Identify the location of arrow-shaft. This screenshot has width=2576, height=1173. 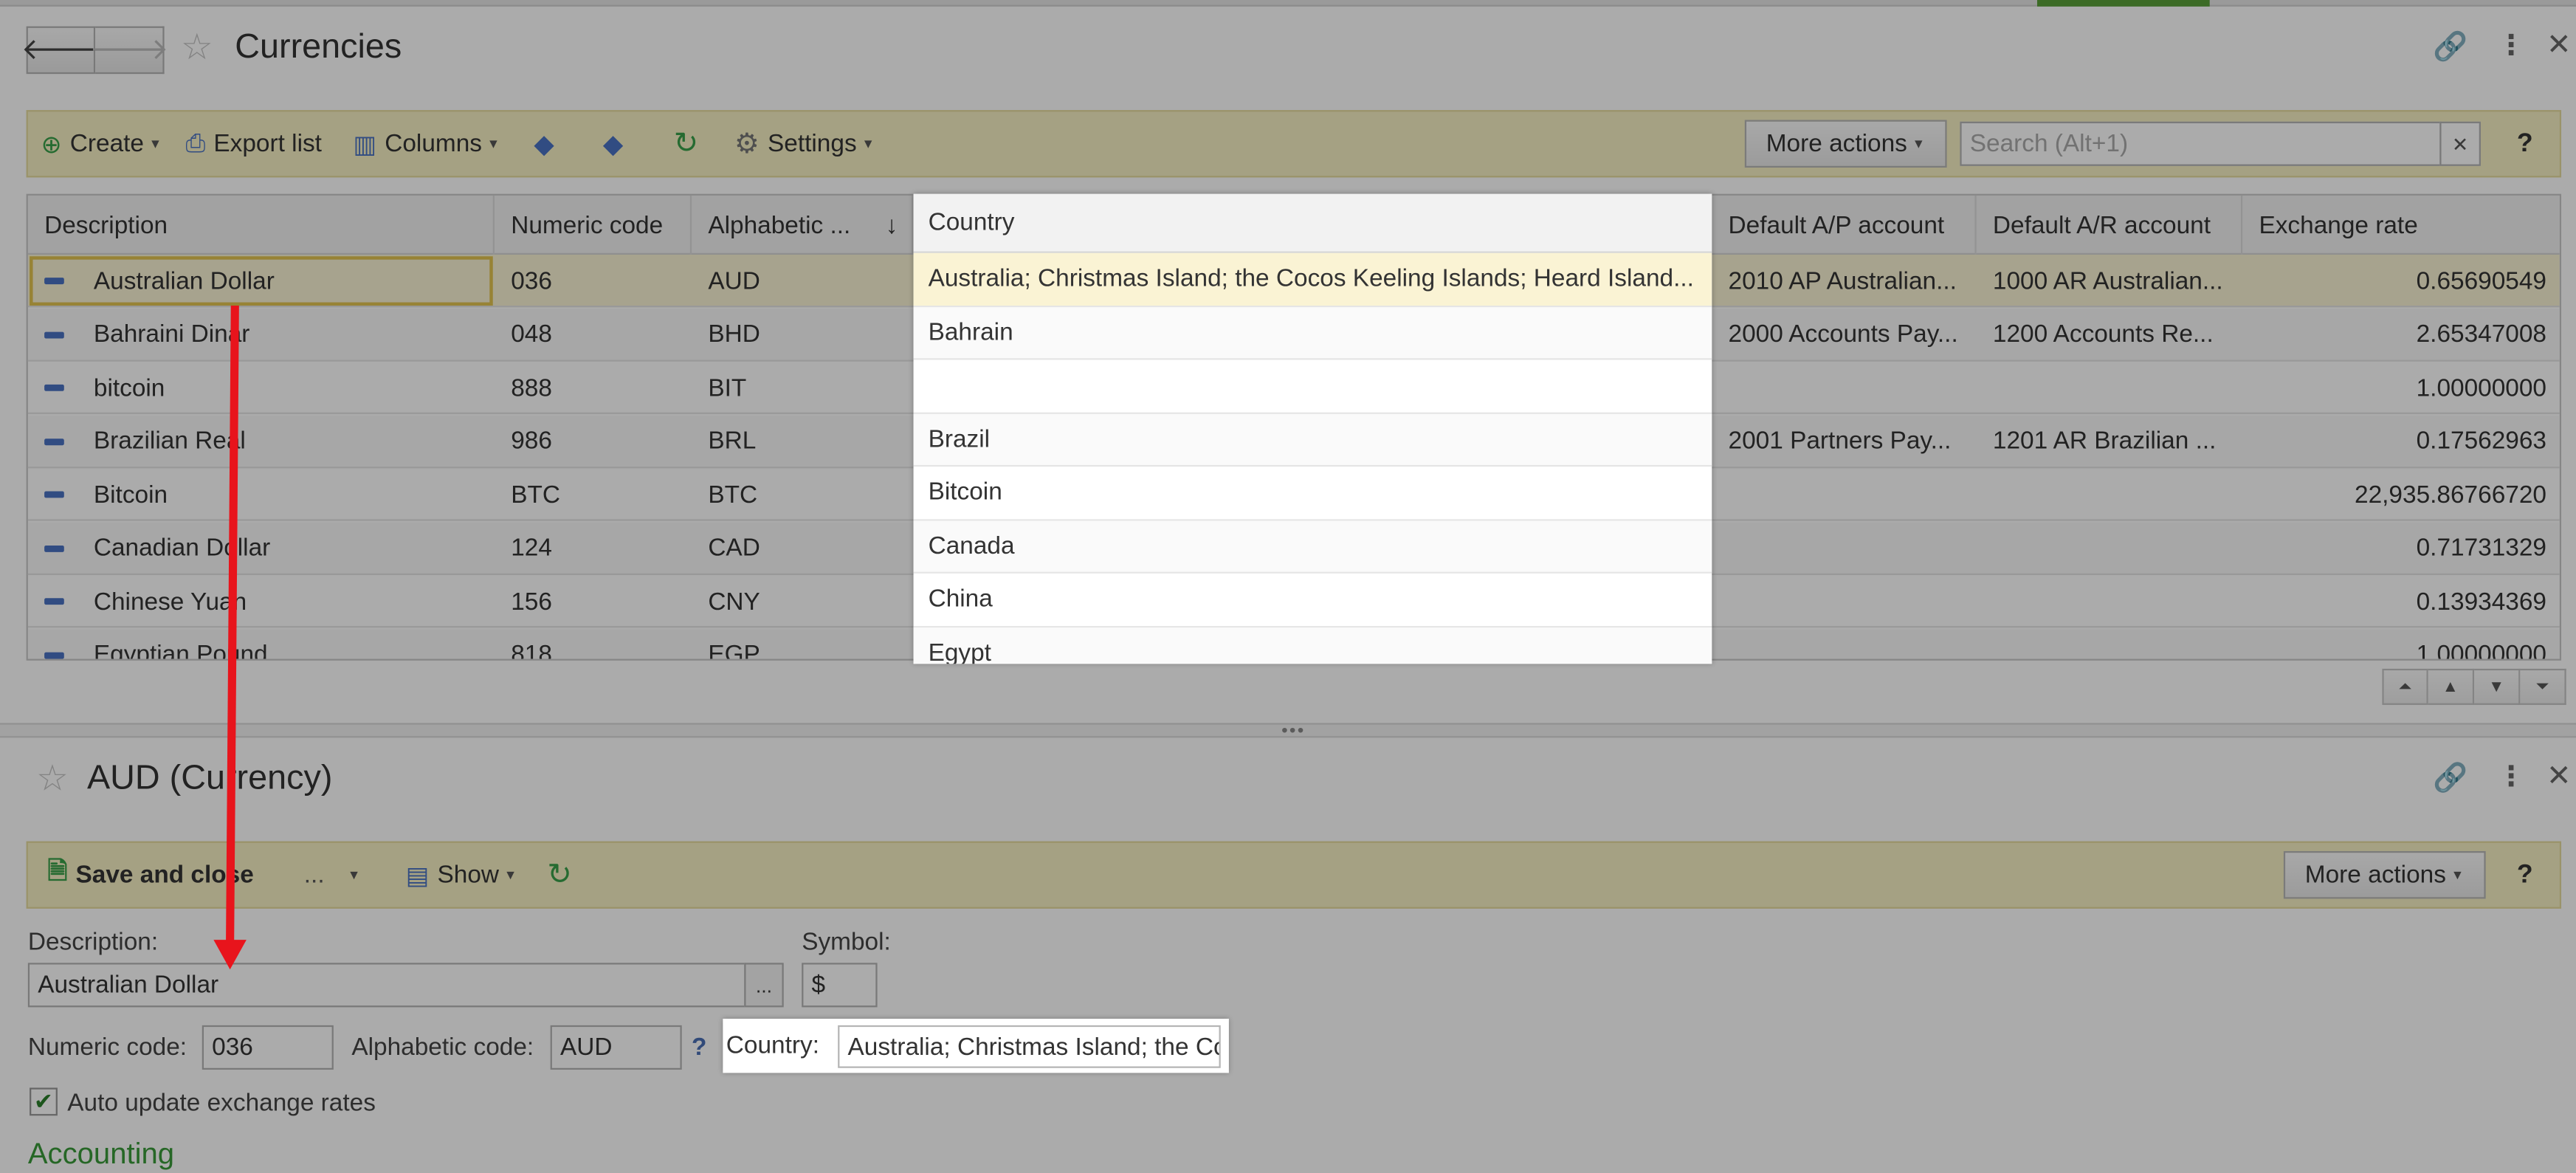
(232, 624).